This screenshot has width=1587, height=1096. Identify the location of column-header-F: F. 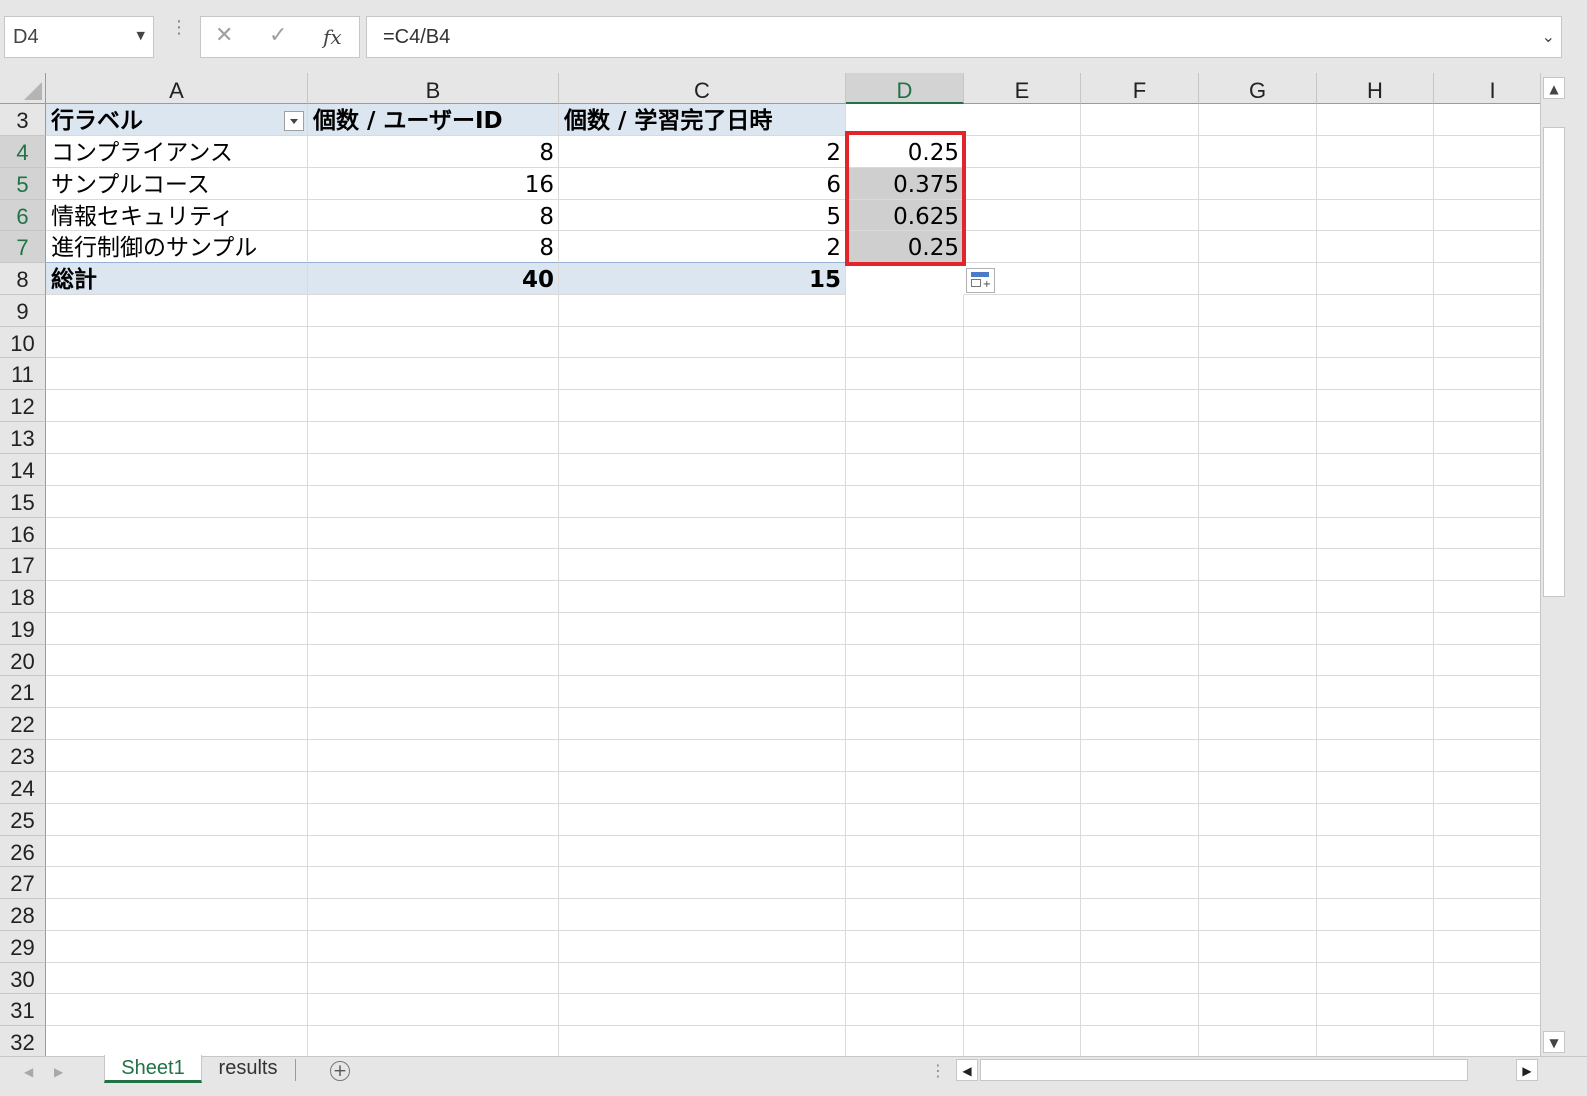
(1140, 88).